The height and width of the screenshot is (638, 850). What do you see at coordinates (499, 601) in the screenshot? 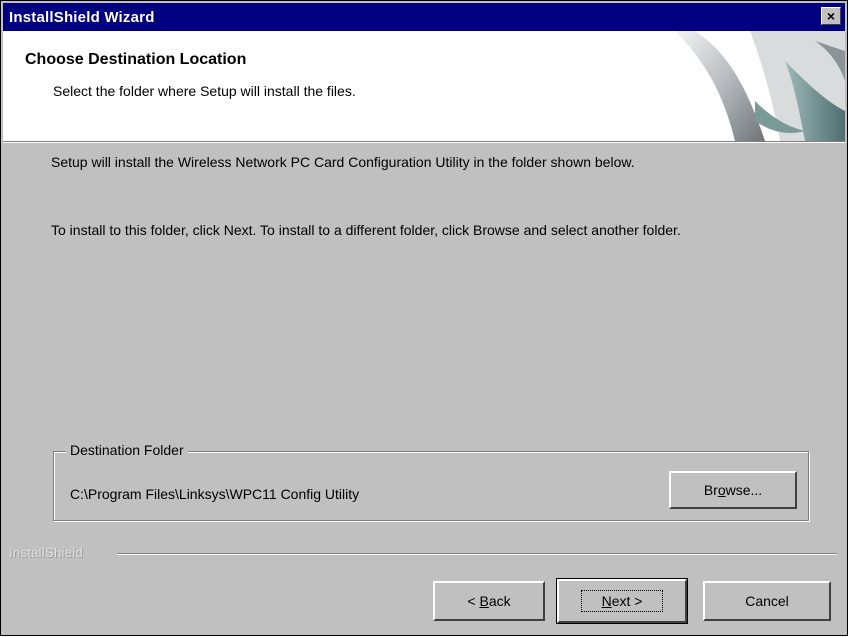
I see `back-label-post: ack` at bounding box center [499, 601].